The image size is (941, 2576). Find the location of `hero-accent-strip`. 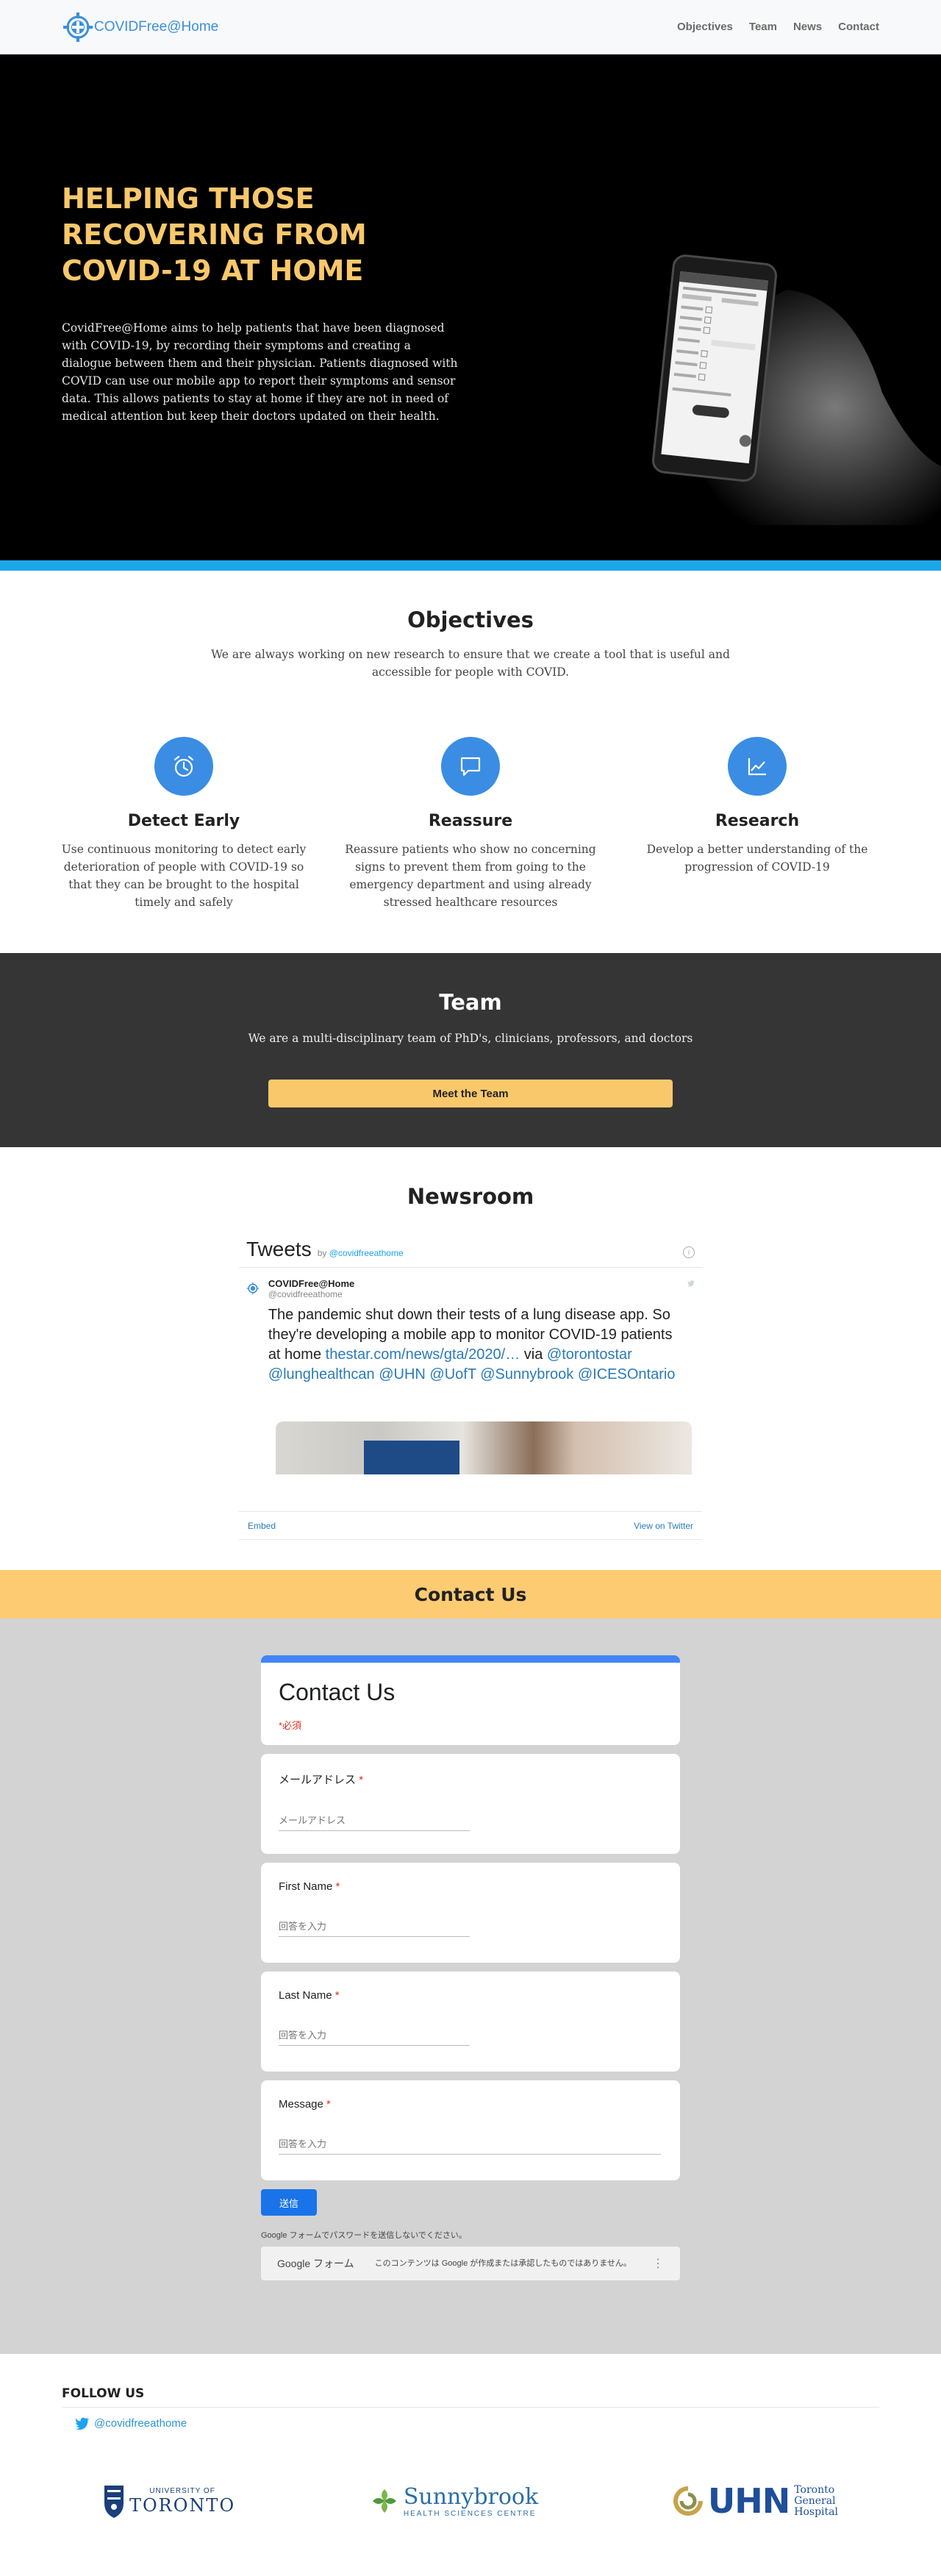

hero-accent-strip is located at coordinates (470, 565).